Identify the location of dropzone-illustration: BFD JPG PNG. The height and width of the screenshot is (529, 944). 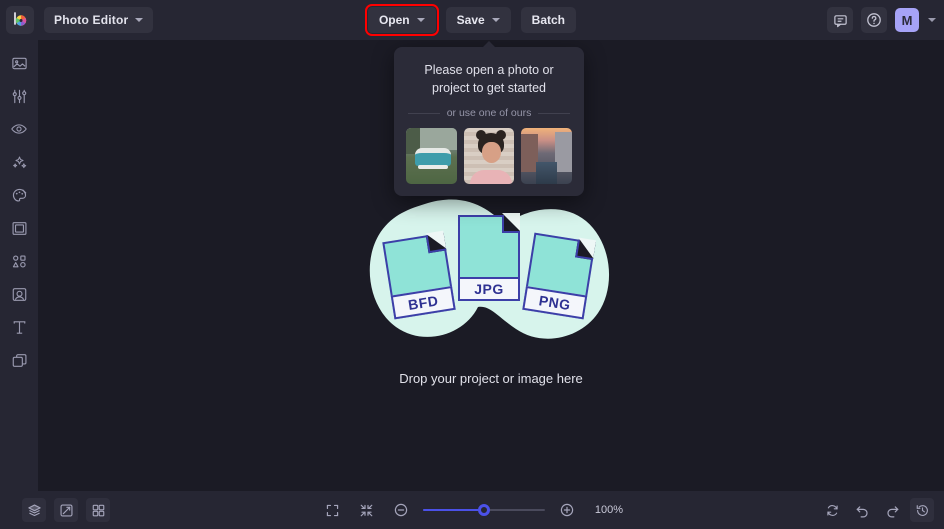
(491, 270).